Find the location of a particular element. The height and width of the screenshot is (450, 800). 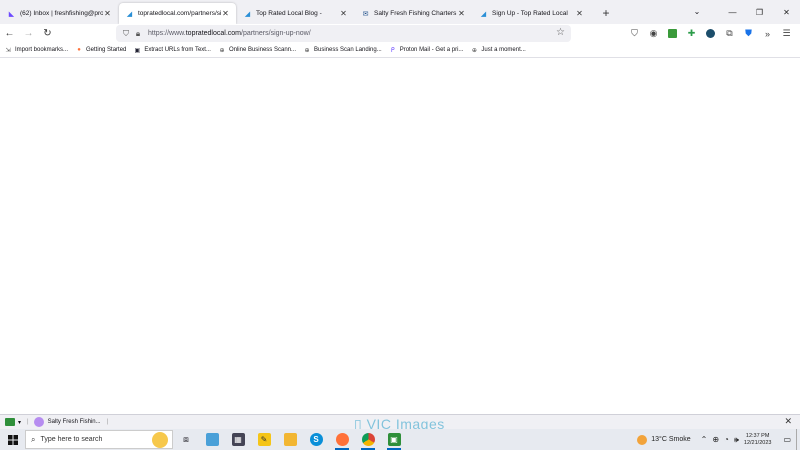

import-icon: ⇲ is located at coordinates (8, 50).